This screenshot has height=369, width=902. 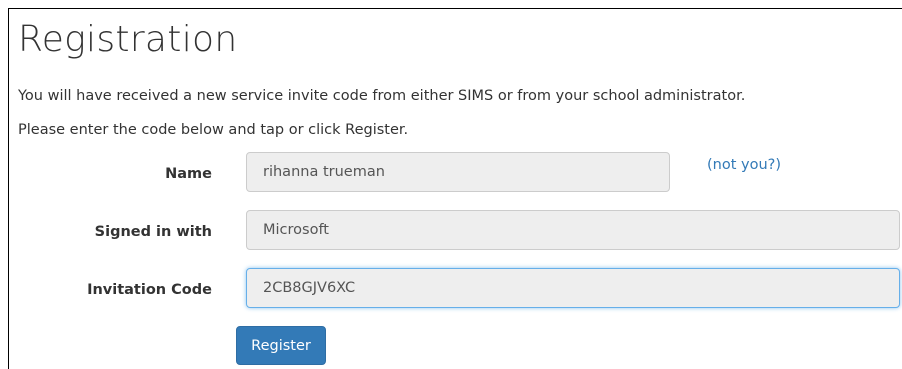 What do you see at coordinates (744, 165) in the screenshot?
I see `not-you-link: (not you?)` at bounding box center [744, 165].